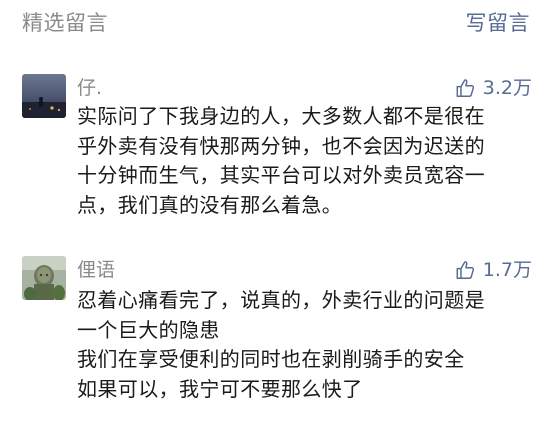 The width and height of the screenshot is (550, 433). What do you see at coordinates (281, 145) in the screenshot?
I see `comment-line: 乎外卖有没有快那两分钟，也不会因为迟送的` at bounding box center [281, 145].